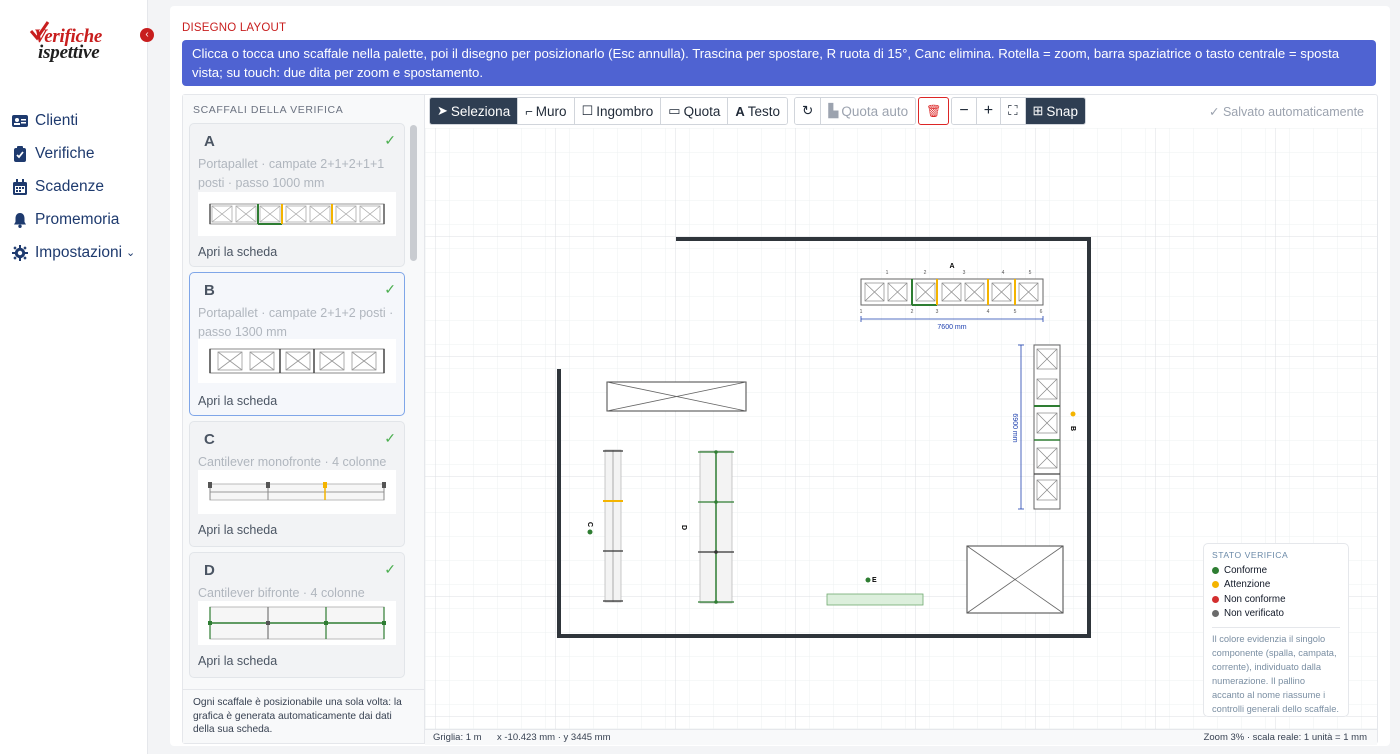 Image resolution: width=1400 pixels, height=754 pixels. I want to click on redo-icon: ↻, so click(808, 110).